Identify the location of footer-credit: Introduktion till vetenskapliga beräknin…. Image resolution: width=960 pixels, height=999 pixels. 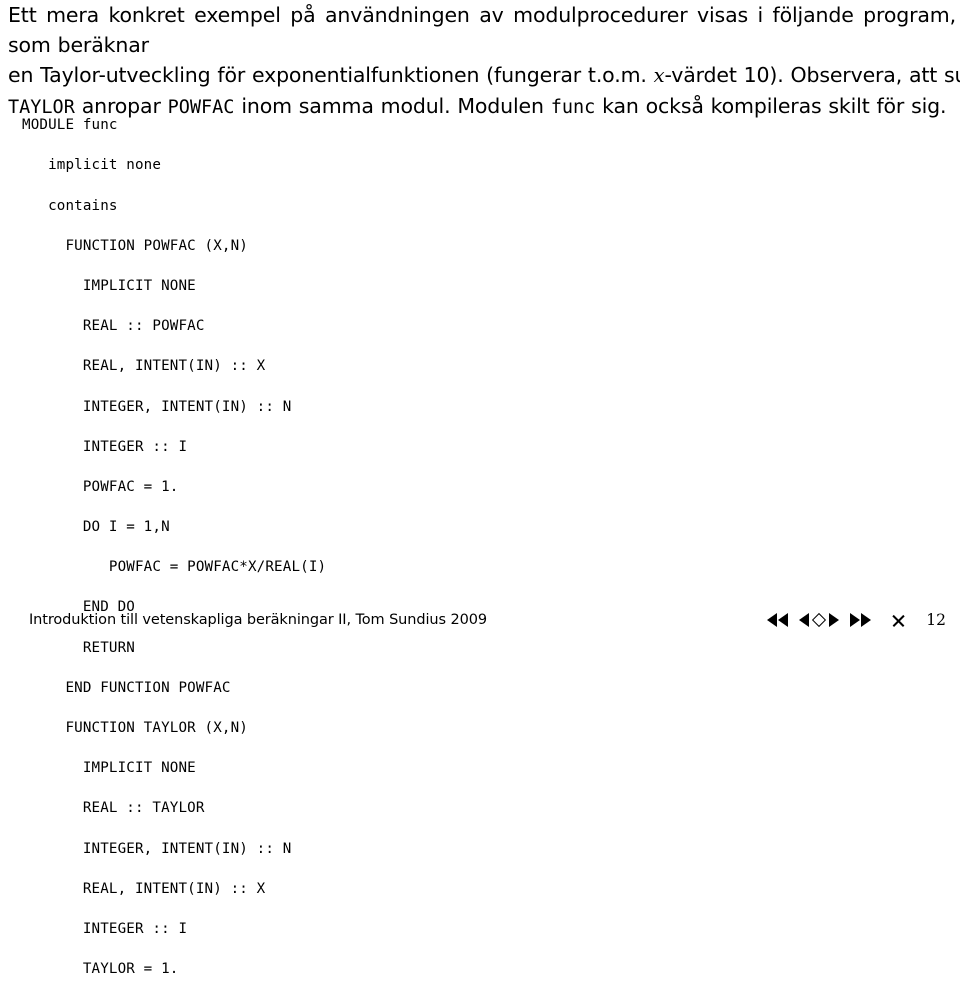
(258, 620).